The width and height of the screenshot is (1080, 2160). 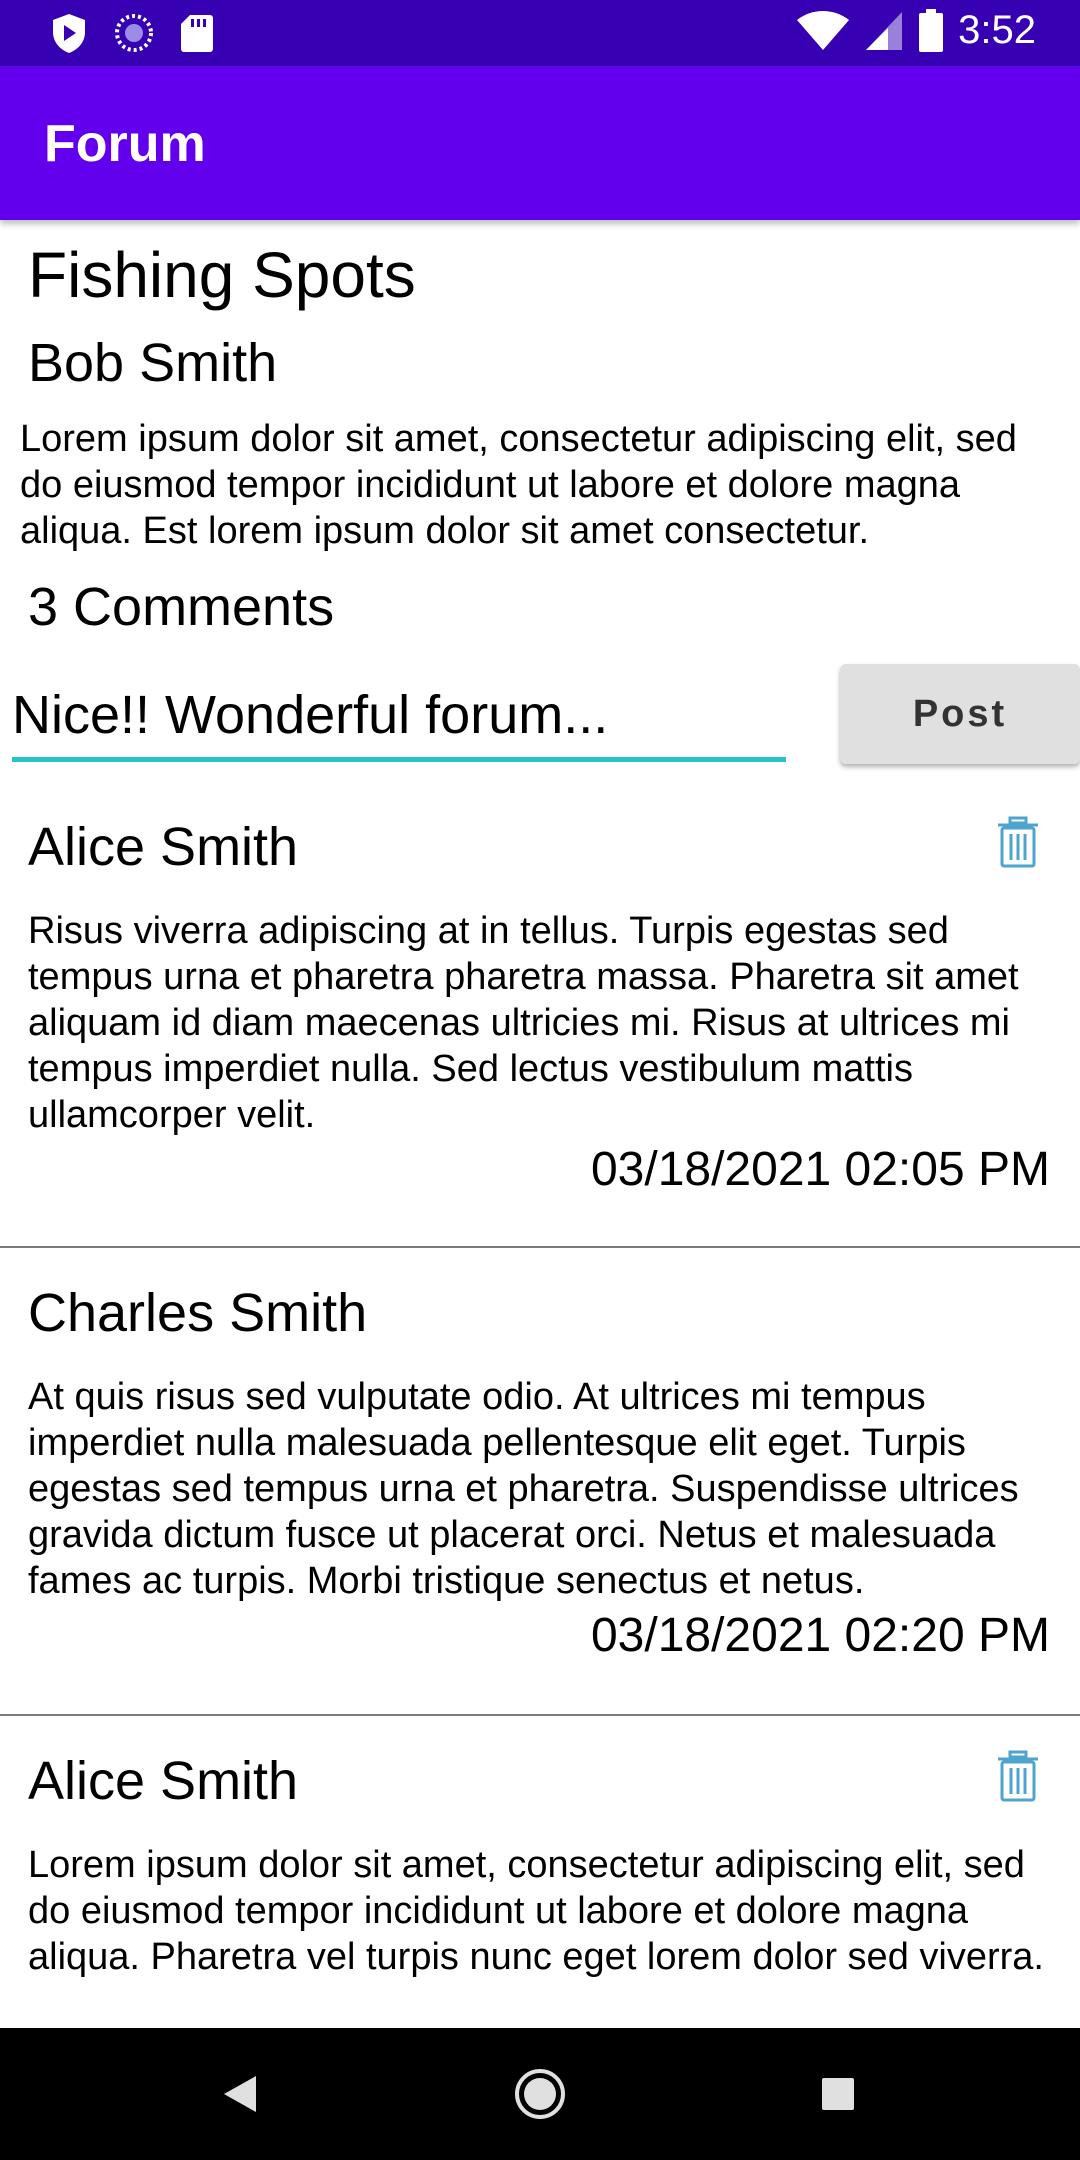 I want to click on home-icon, so click(x=540, y=2094).